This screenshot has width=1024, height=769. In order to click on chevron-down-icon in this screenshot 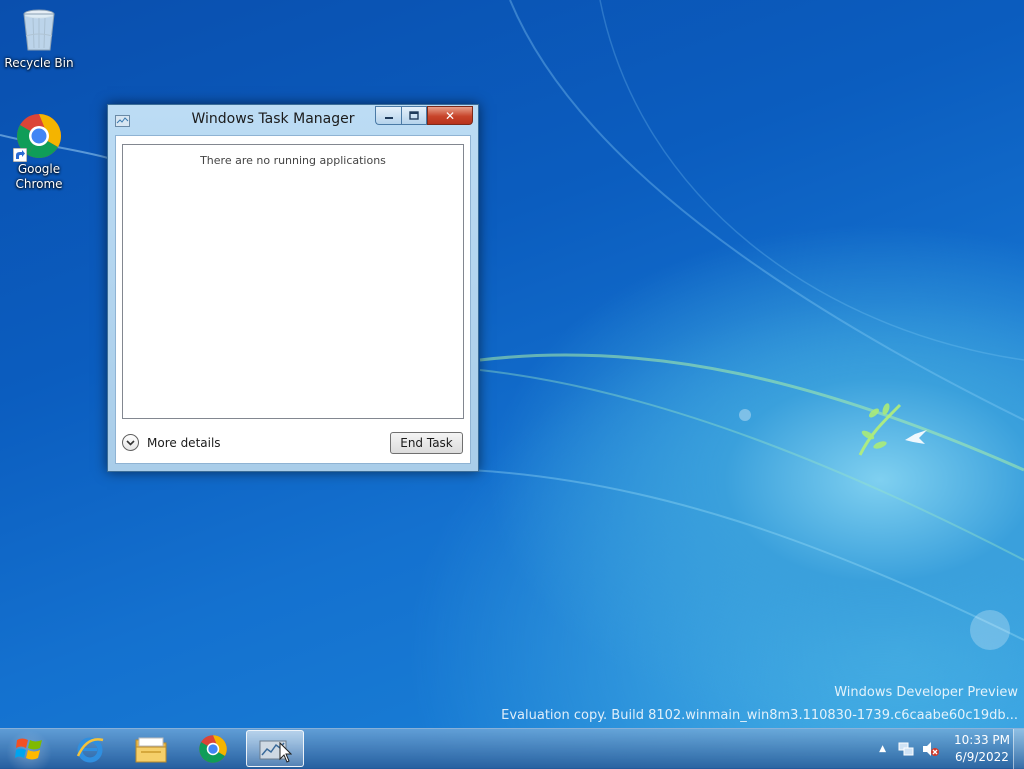, I will do `click(130, 442)`.